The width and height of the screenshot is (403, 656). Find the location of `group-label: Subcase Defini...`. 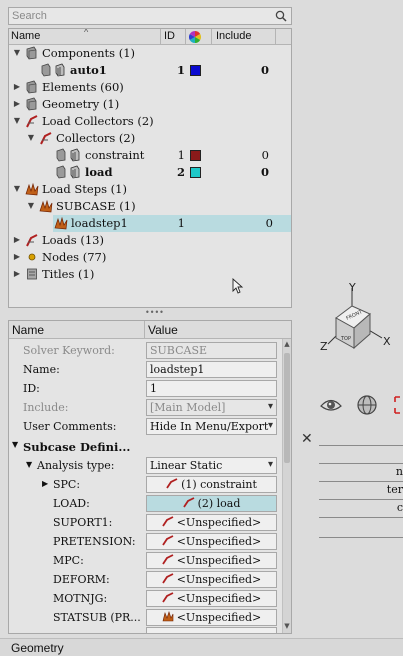

group-label: Subcase Defini... is located at coordinates (77, 447).